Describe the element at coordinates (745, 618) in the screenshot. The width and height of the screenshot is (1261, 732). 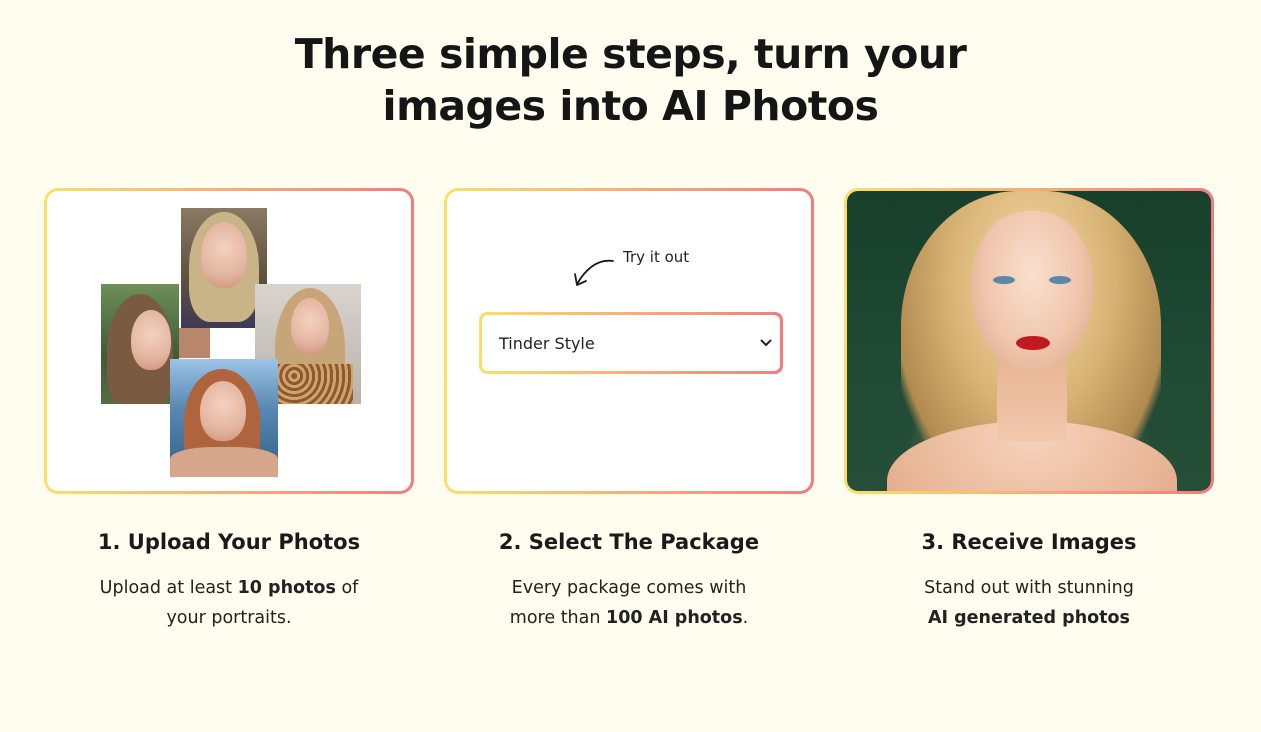
I see `step-2-text-after: .` at that location.